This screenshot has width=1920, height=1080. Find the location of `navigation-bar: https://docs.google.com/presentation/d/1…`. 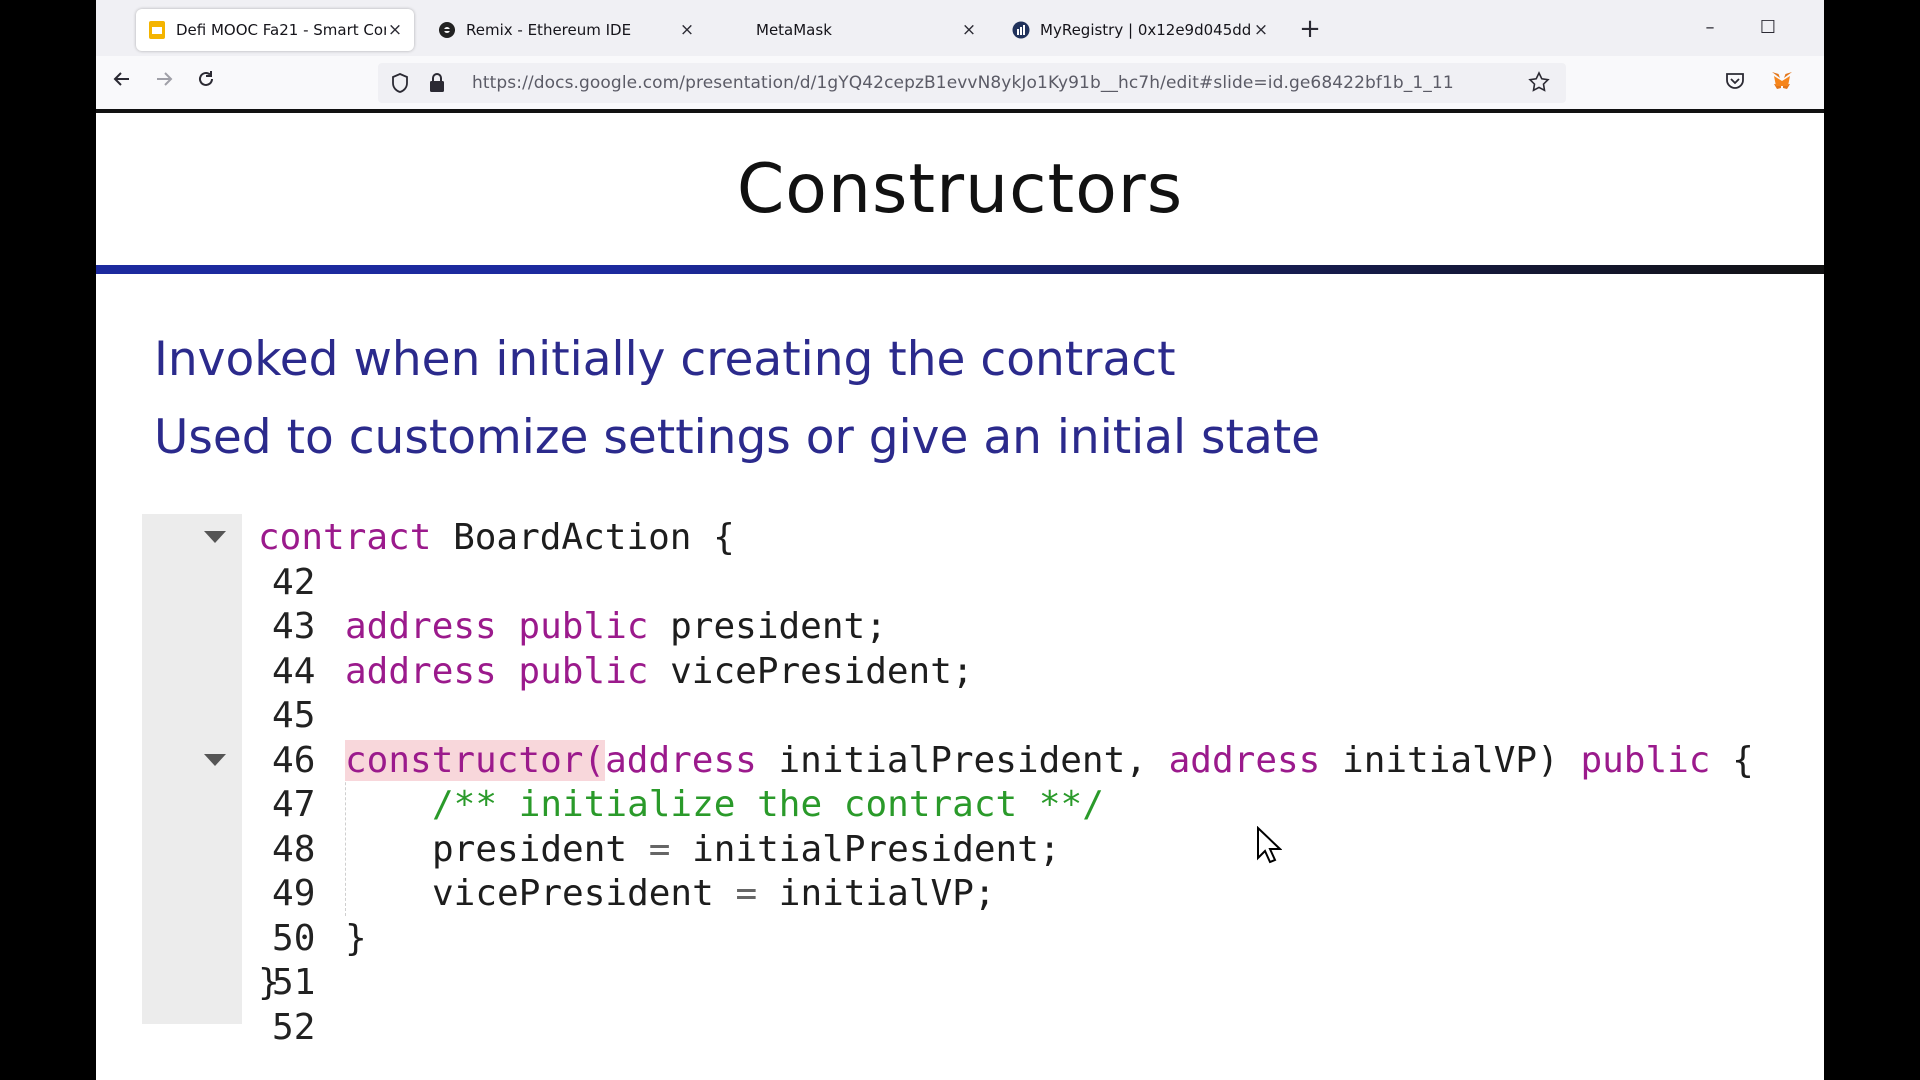

navigation-bar: https://docs.google.com/presentation/d/1… is located at coordinates (960, 83).